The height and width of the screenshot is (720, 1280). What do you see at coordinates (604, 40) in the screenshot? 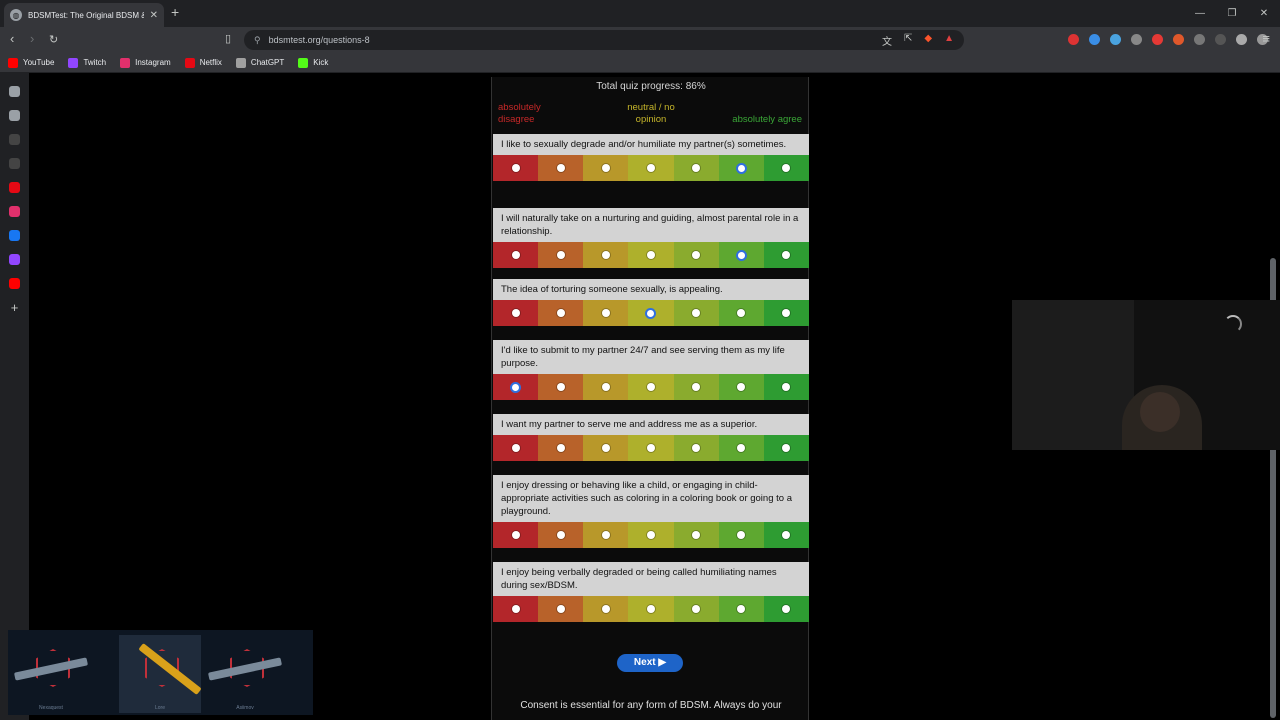
I see `address-bar: ⚲ bdsmtest.org/questions-8 文 ⇱ ◆ ▲` at bounding box center [604, 40].